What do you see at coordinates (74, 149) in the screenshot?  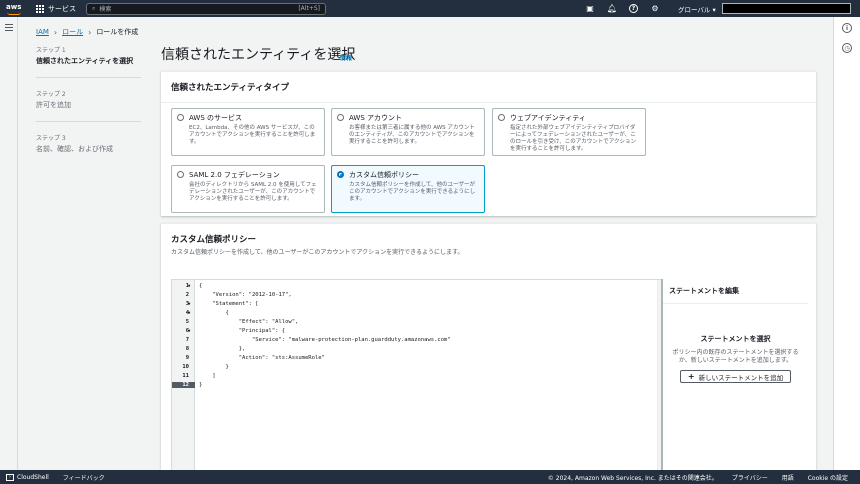 I see `step-title: 名前、確認、および作成` at bounding box center [74, 149].